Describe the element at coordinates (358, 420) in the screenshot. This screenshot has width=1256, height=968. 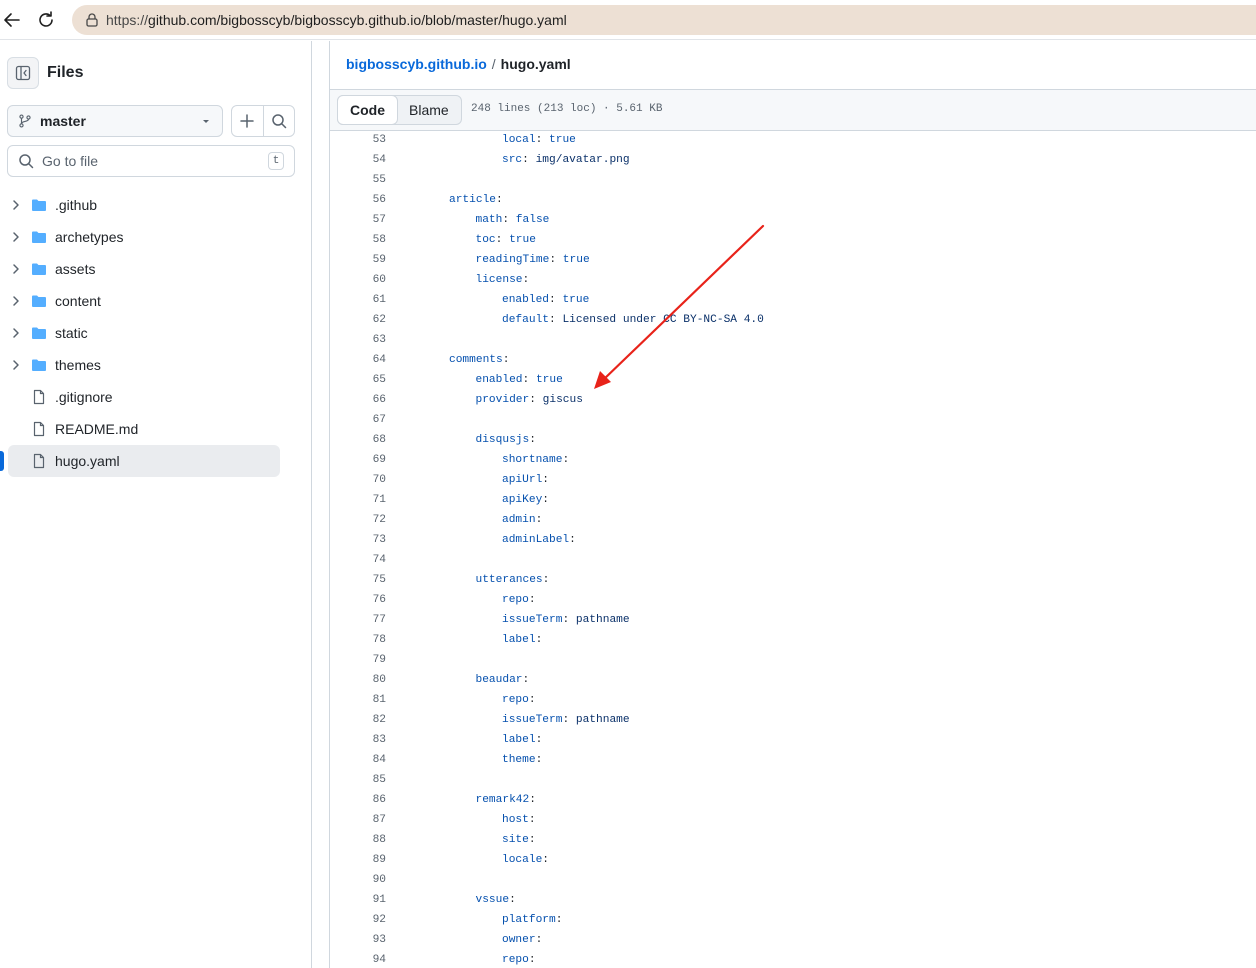
I see `line-number: 67` at that location.